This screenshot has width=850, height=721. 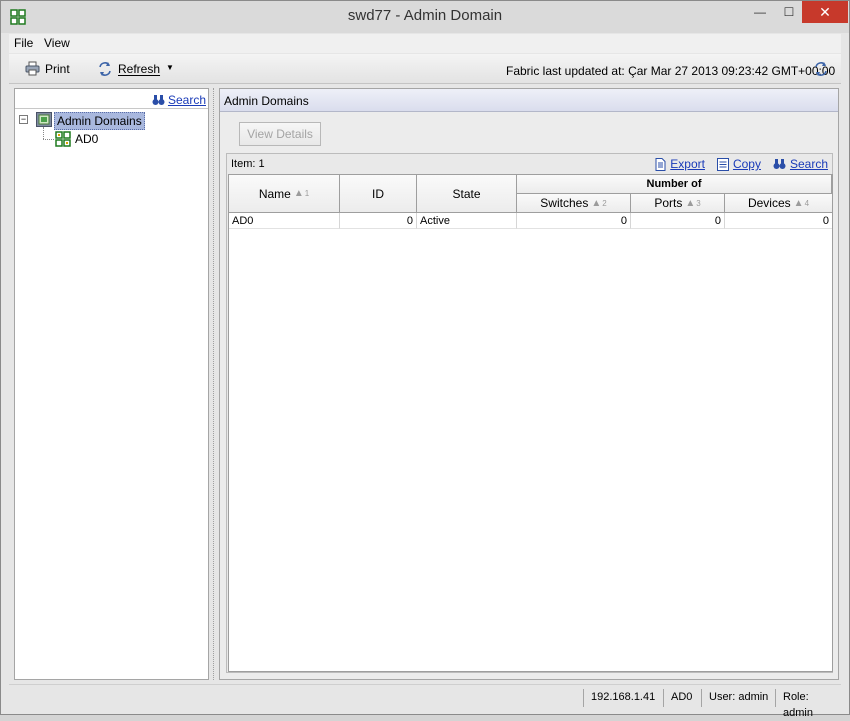 I want to click on col-header-state: State, so click(x=467, y=194).